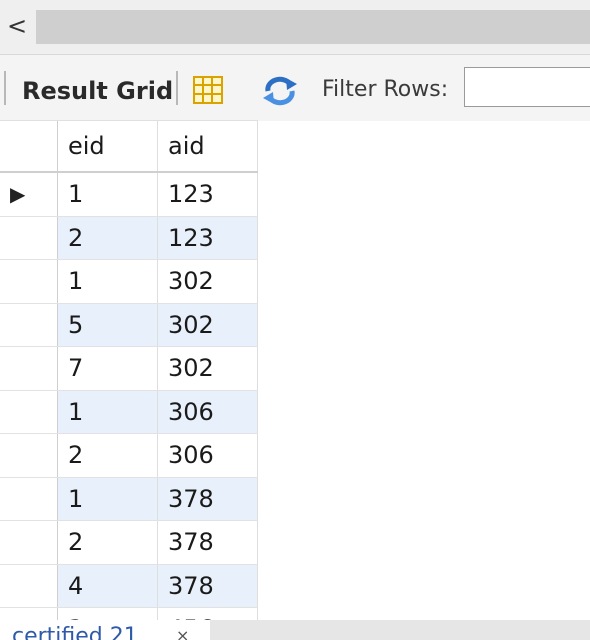 This screenshot has width=590, height=640. Describe the element at coordinates (108, 585) in the screenshot. I see `cell-eid: 4` at that location.